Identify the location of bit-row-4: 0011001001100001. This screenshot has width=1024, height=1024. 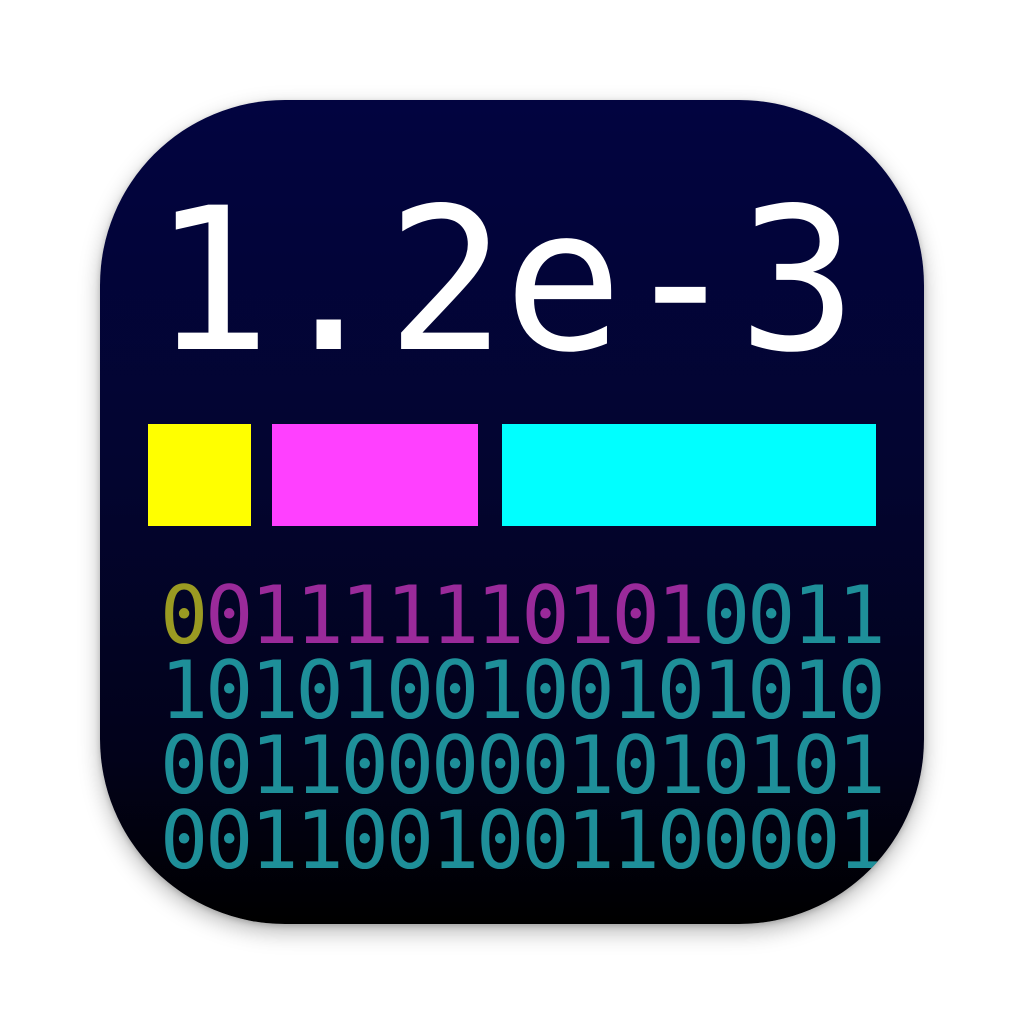
(523, 840).